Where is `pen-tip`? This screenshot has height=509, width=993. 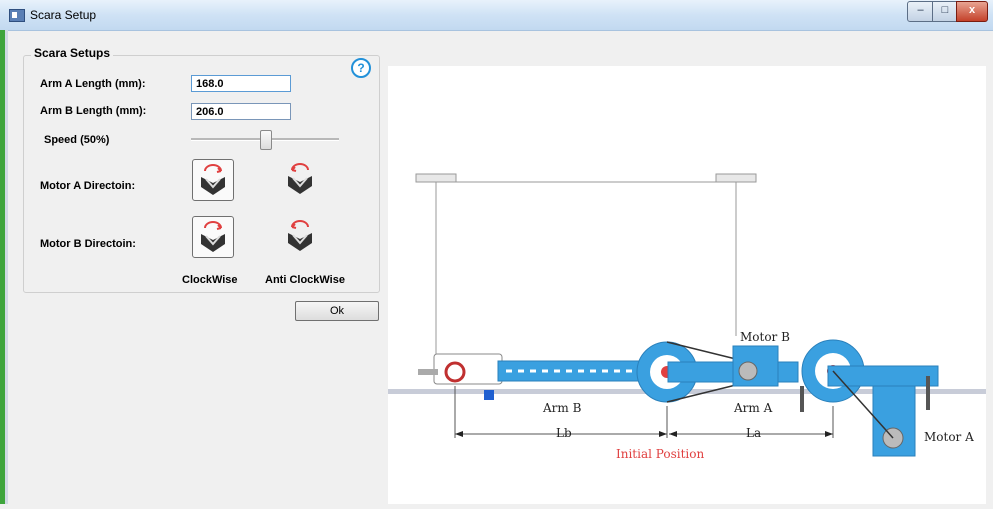 pen-tip is located at coordinates (455, 372).